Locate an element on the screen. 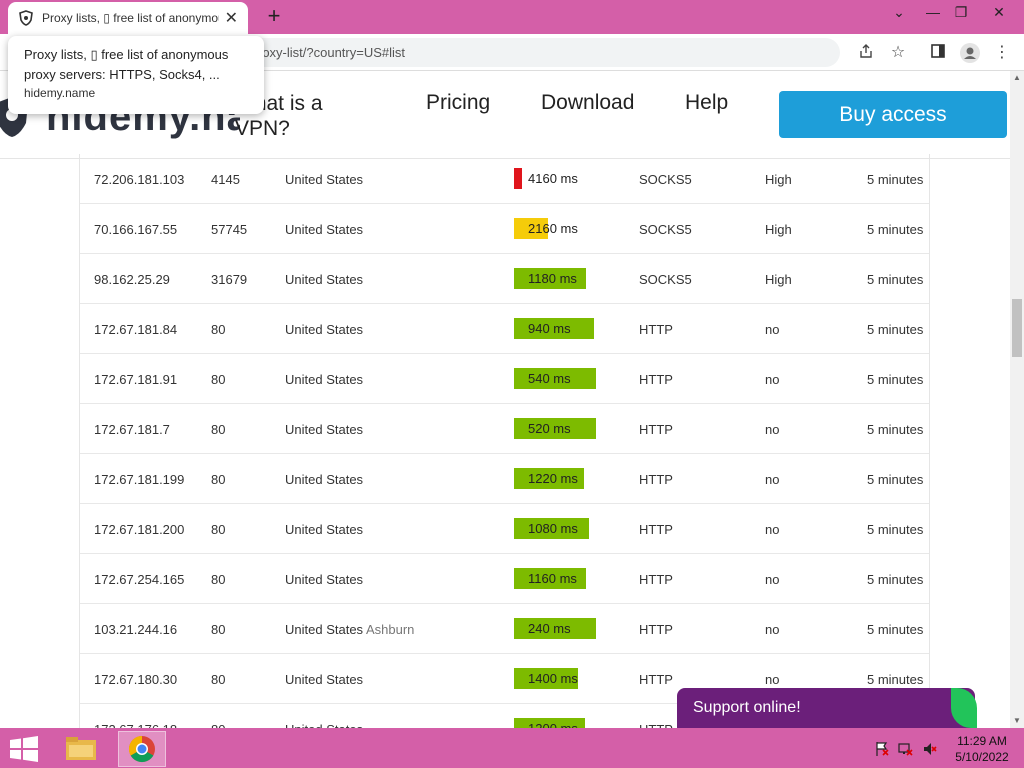  proxy-port: 57745 is located at coordinates (229, 229).